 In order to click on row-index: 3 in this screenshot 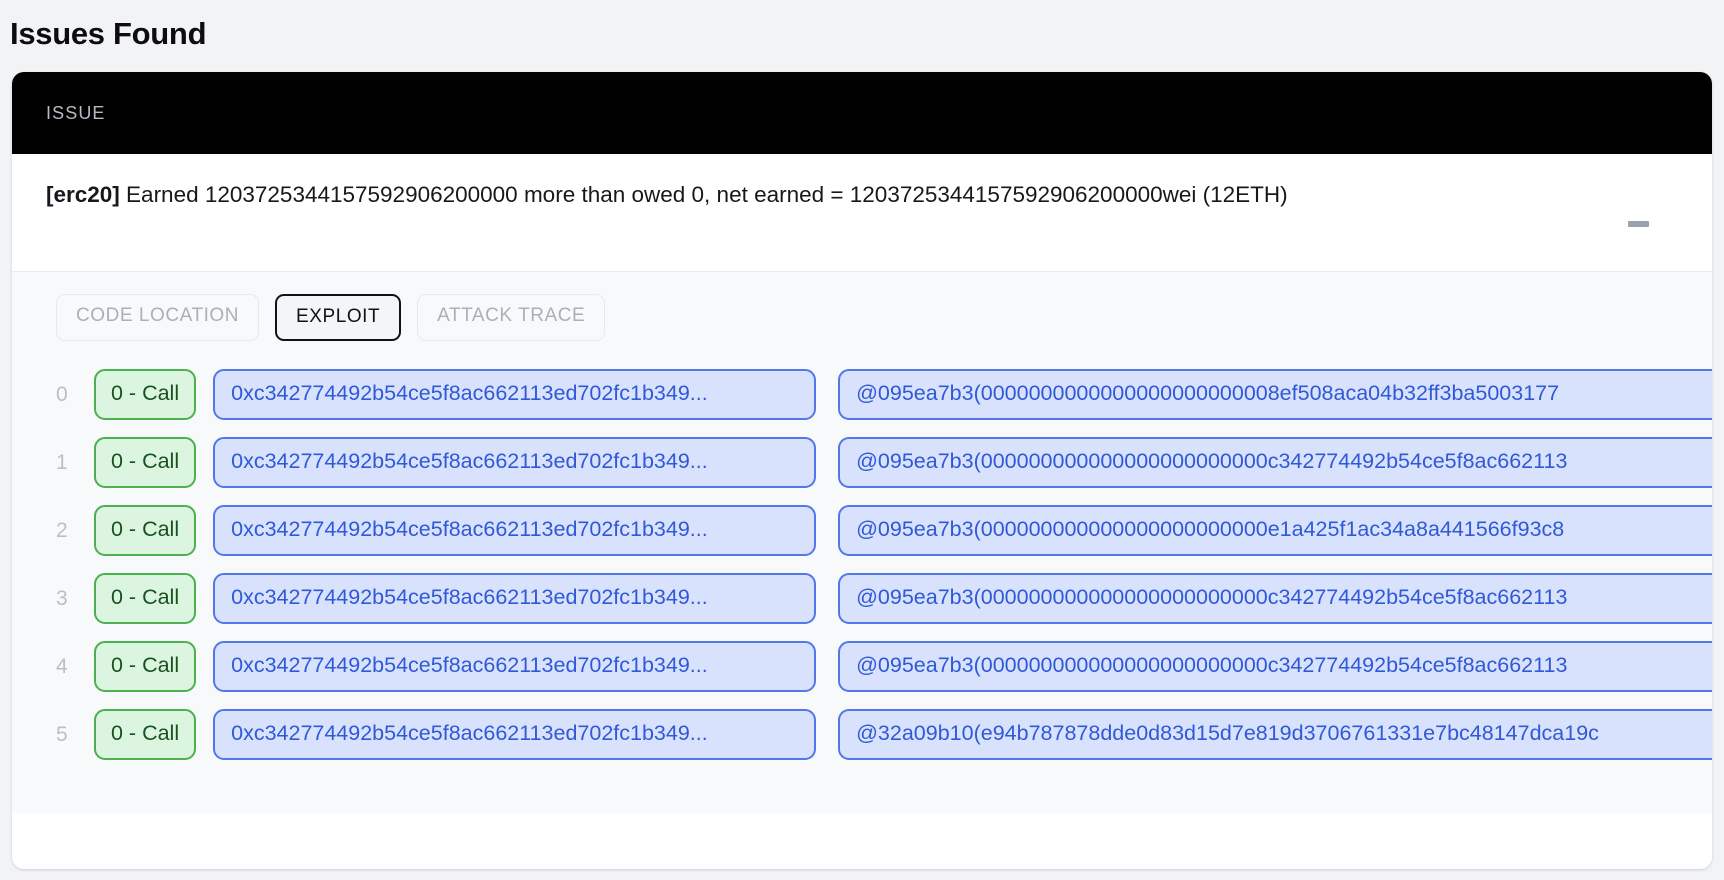, I will do `click(62, 598)`.